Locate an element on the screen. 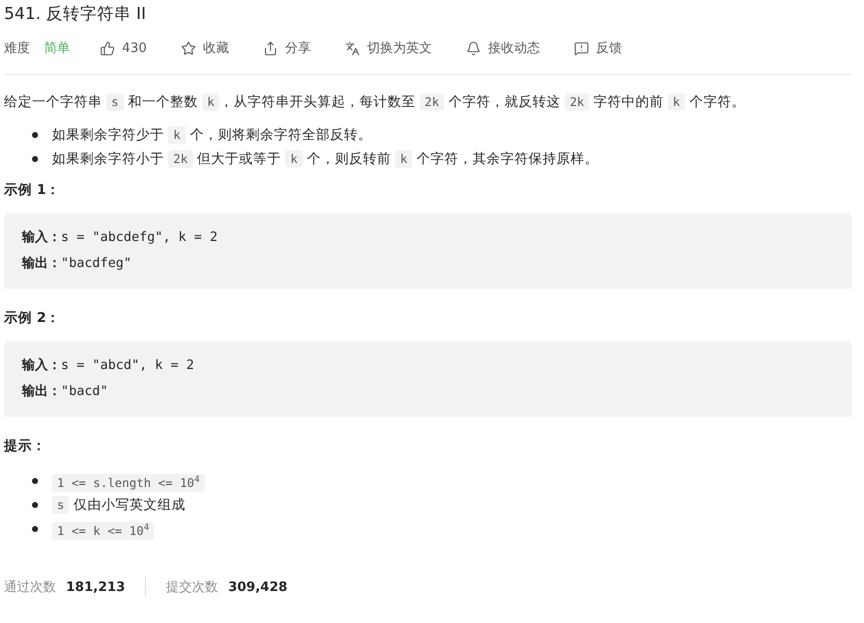  example-line: 输入：s = "abcdefg", k = 2 is located at coordinates (120, 237).